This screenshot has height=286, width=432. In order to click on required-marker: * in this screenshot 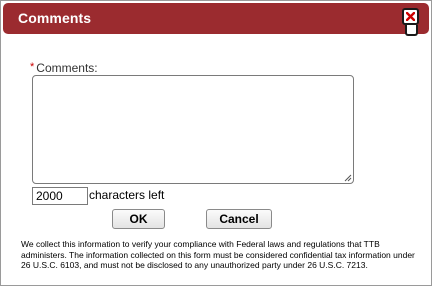, I will do `click(32, 67)`.